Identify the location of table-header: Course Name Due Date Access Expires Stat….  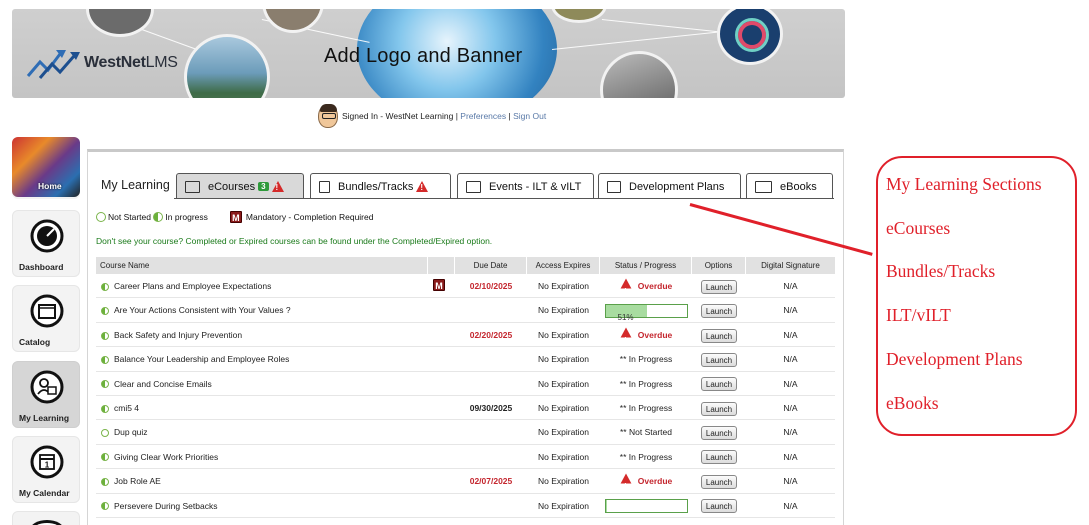
(465, 265).